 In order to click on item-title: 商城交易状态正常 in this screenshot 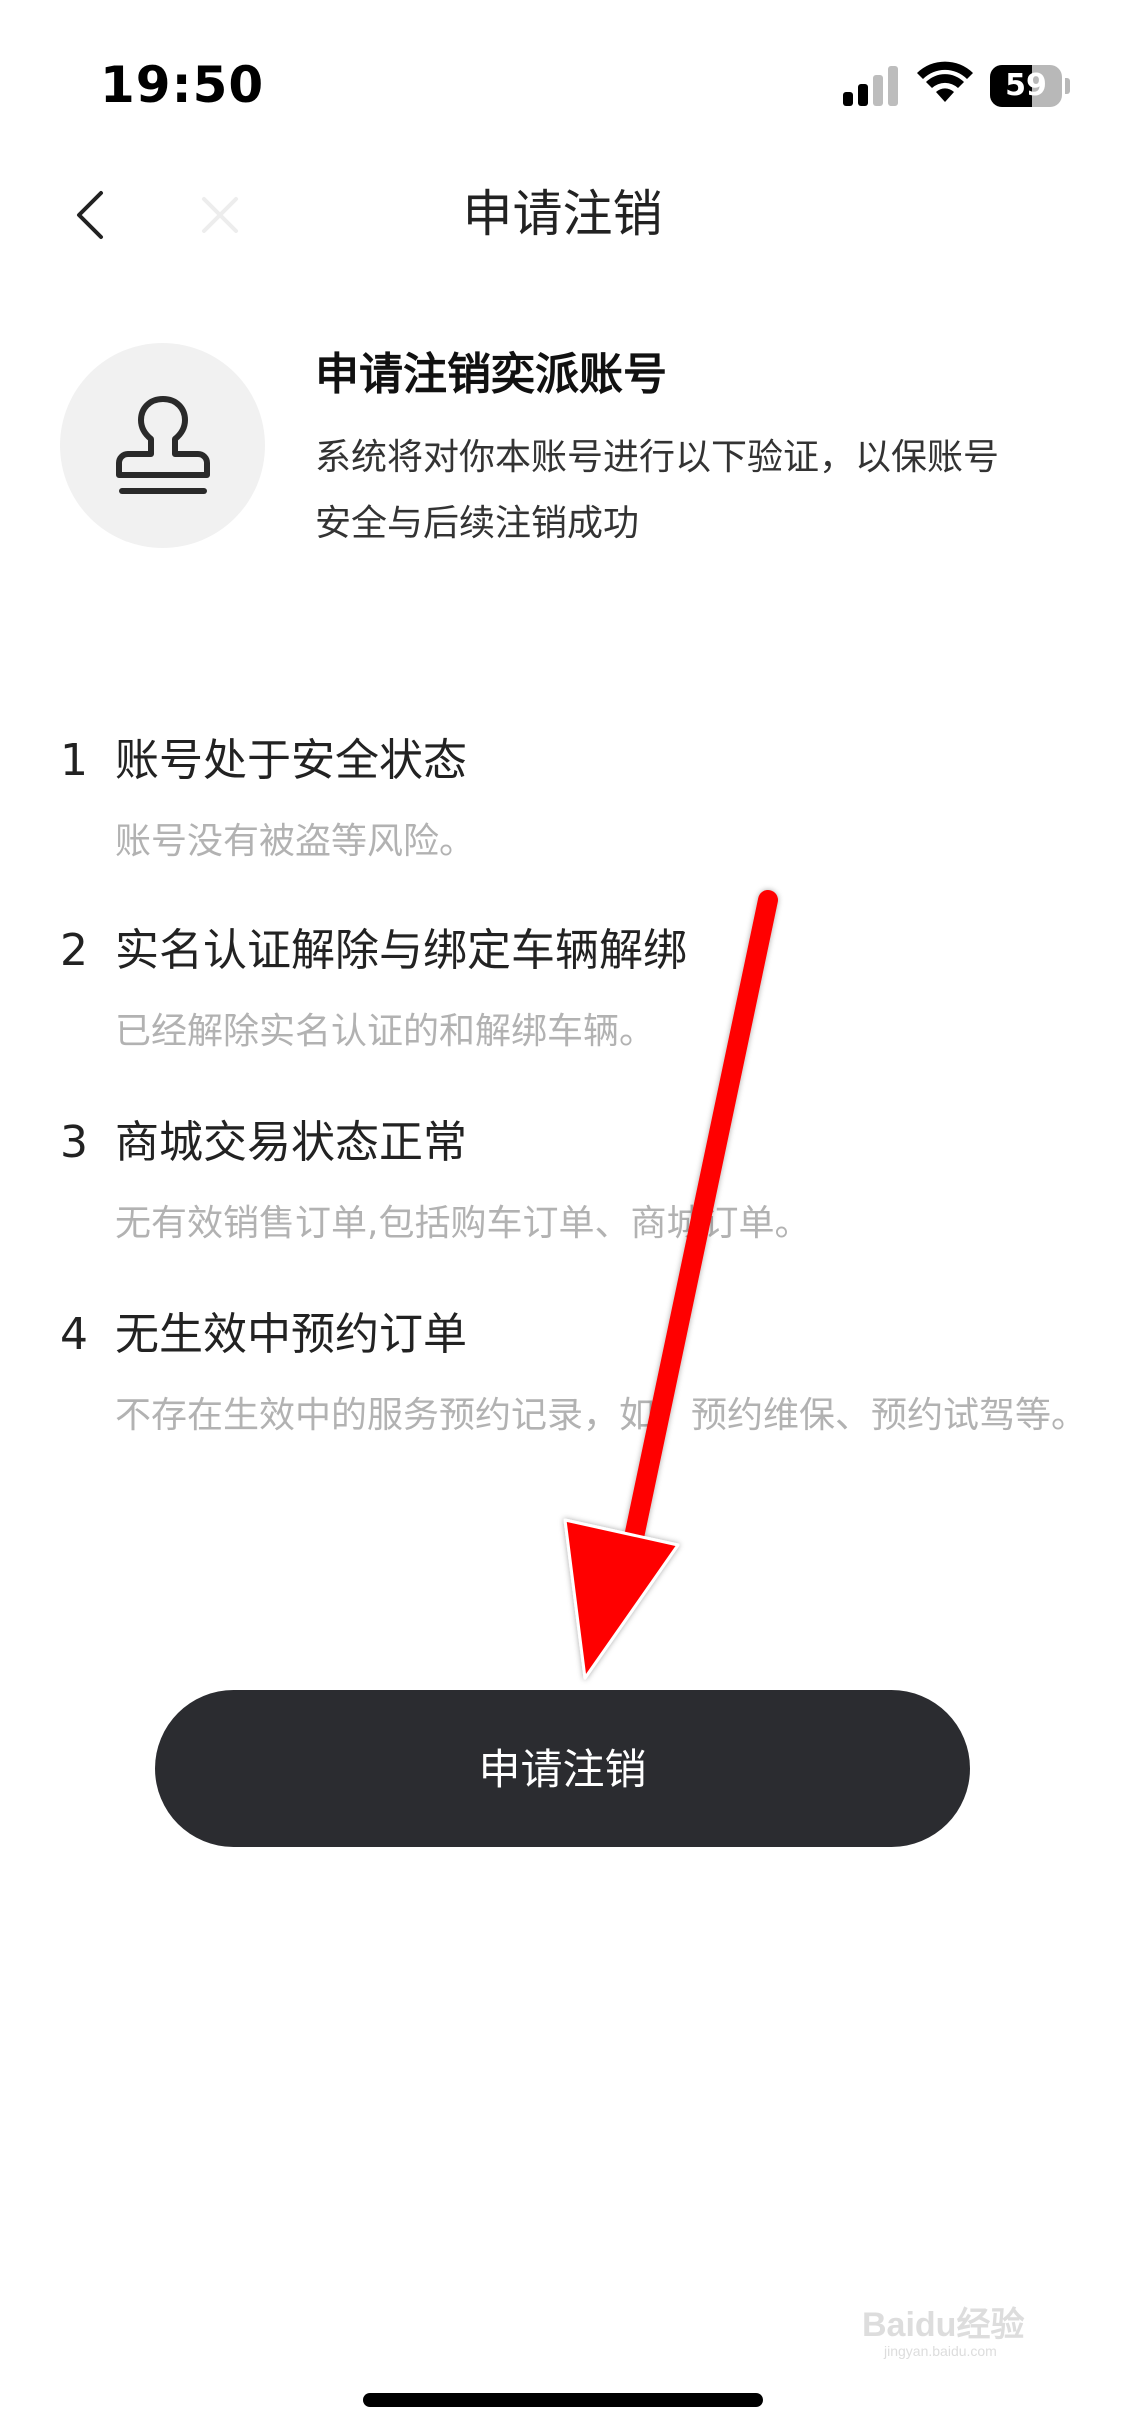, I will do `click(291, 1142)`.